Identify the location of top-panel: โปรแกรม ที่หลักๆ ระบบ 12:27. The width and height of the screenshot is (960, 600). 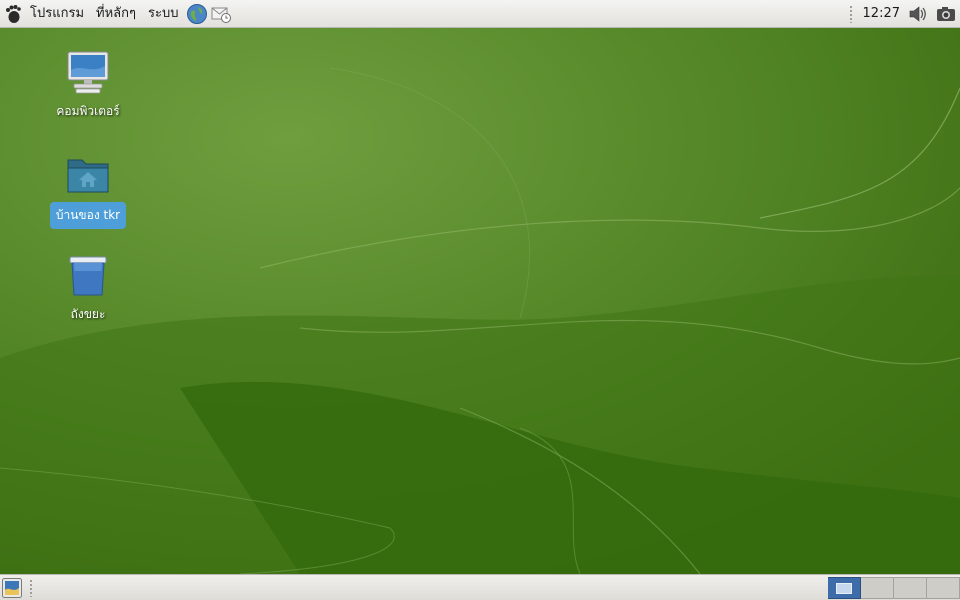
(480, 14).